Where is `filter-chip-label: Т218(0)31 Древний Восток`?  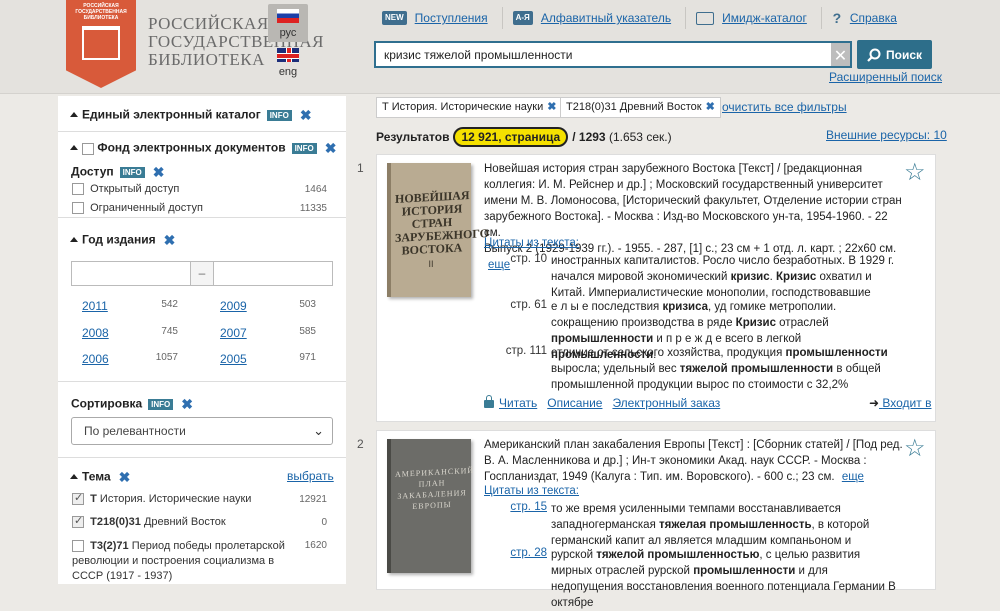
filter-chip-label: Т218(0)31 Древний Восток is located at coordinates (634, 107).